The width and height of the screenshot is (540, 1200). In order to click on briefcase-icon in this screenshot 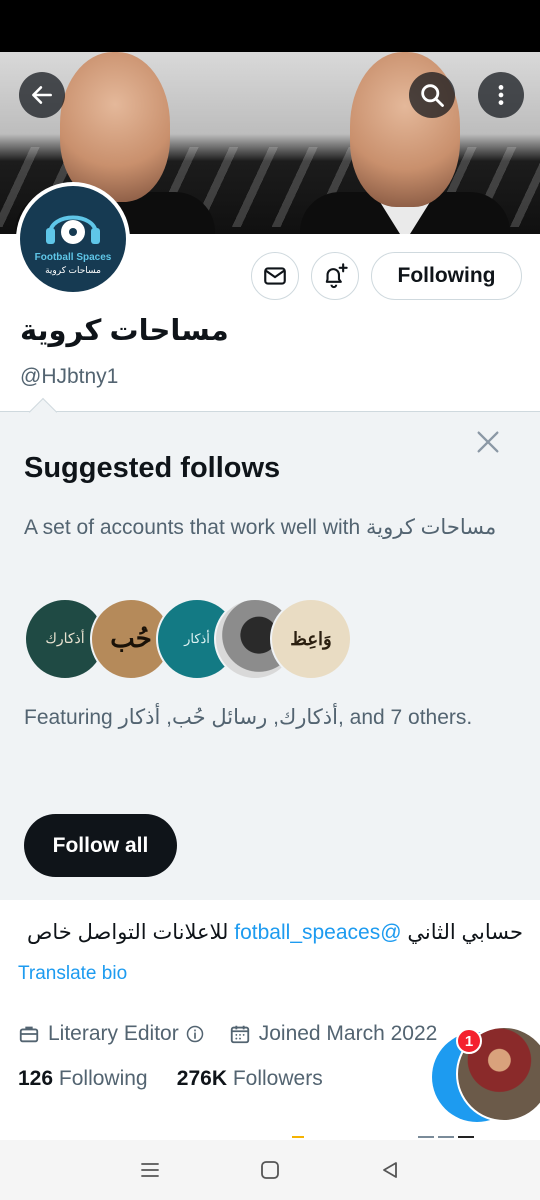, I will do `click(29, 1034)`.